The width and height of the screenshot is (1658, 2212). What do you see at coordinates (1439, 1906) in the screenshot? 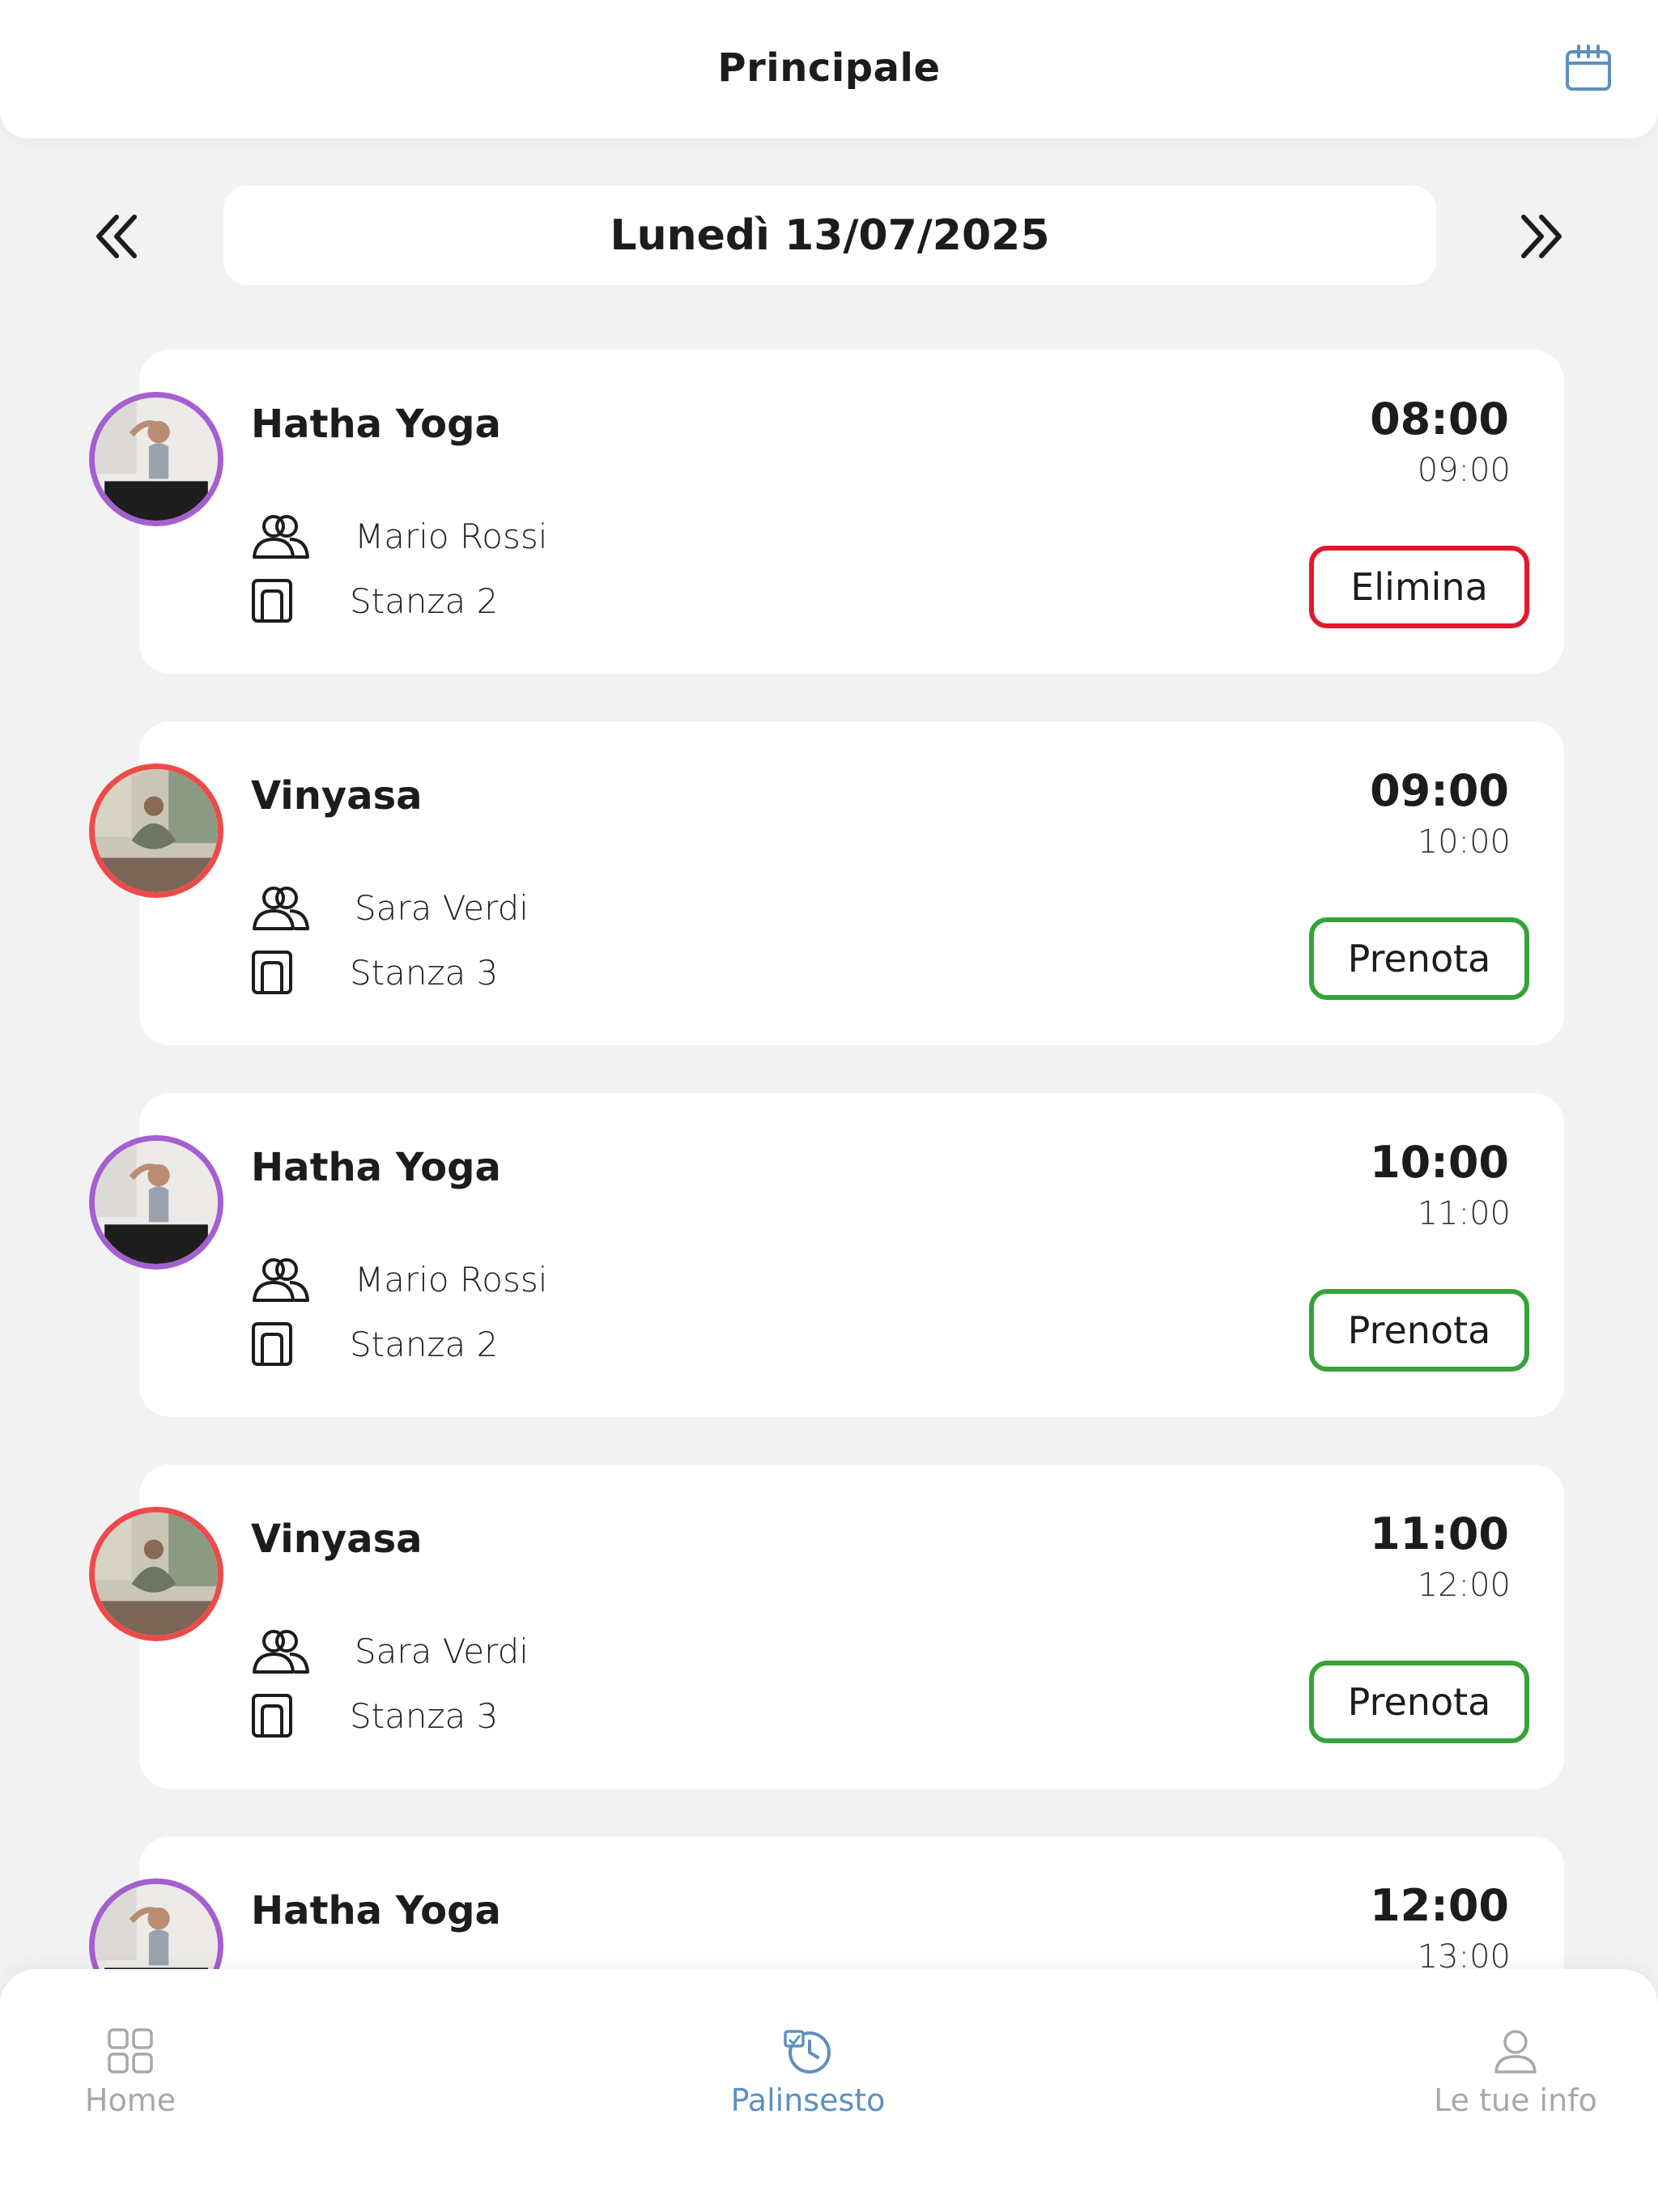
I see `start-time: 12:00` at bounding box center [1439, 1906].